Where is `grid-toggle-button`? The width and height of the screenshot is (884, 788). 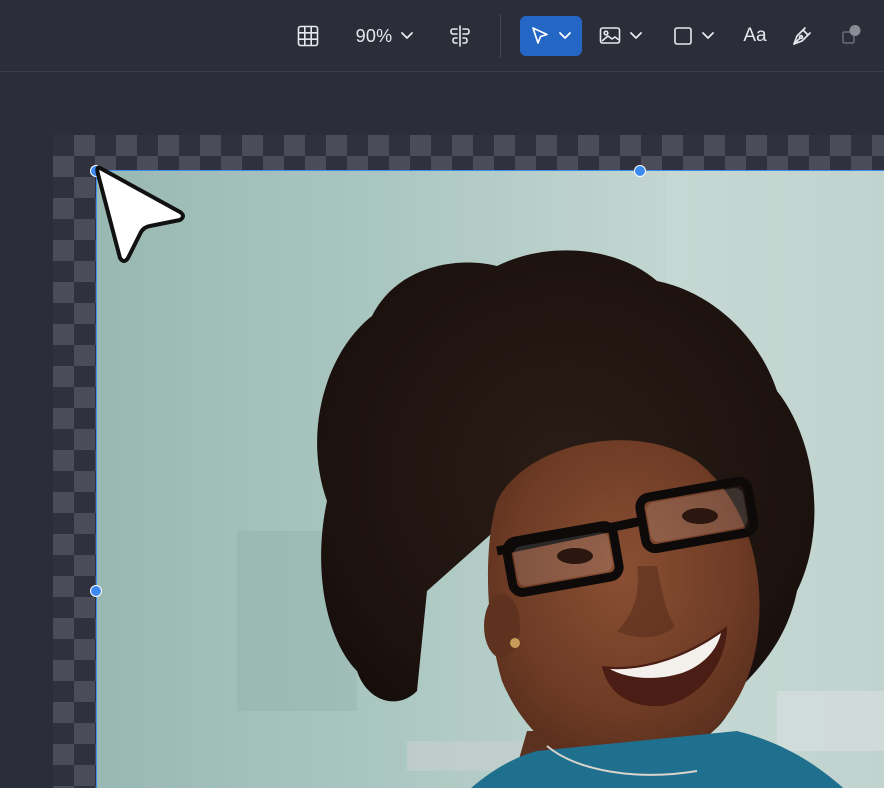 grid-toggle-button is located at coordinates (308, 36).